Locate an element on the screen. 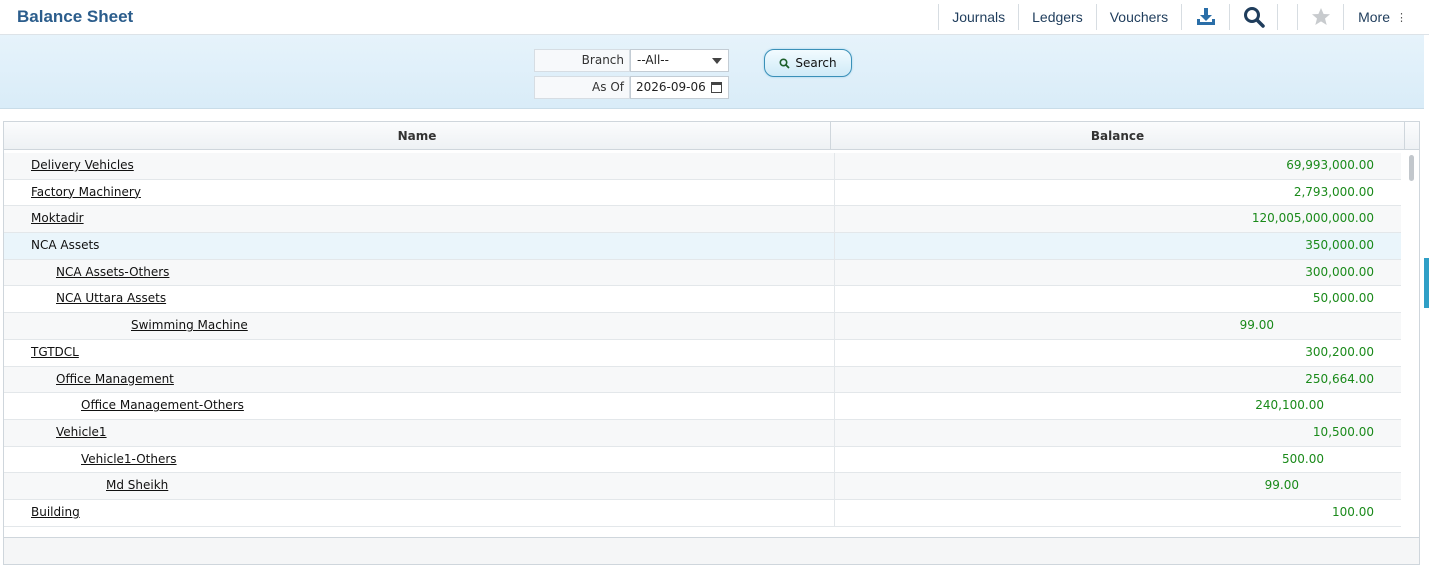  star-icon is located at coordinates (1320, 16).